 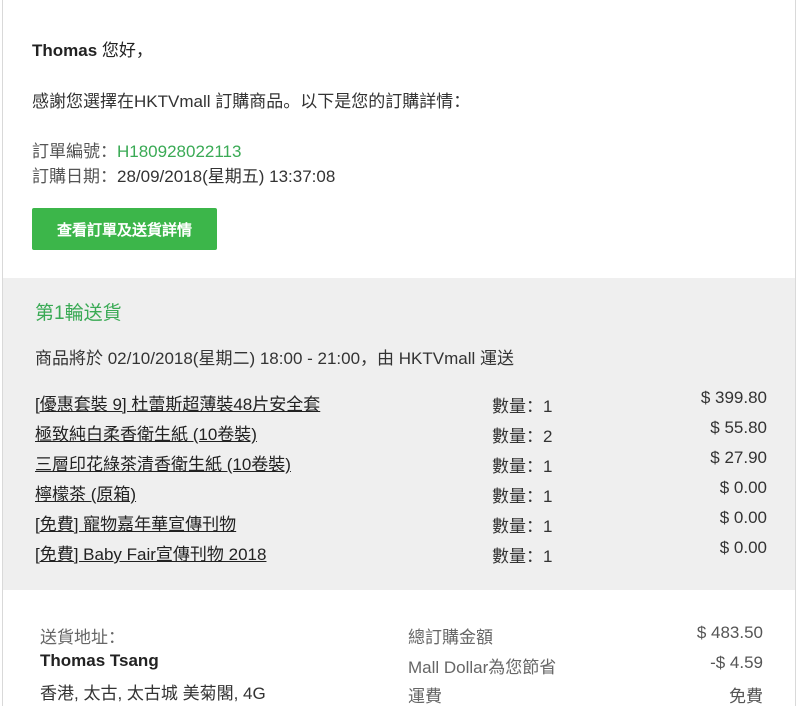 I want to click on greeting-suffix: 您好，, so click(x=125, y=50).